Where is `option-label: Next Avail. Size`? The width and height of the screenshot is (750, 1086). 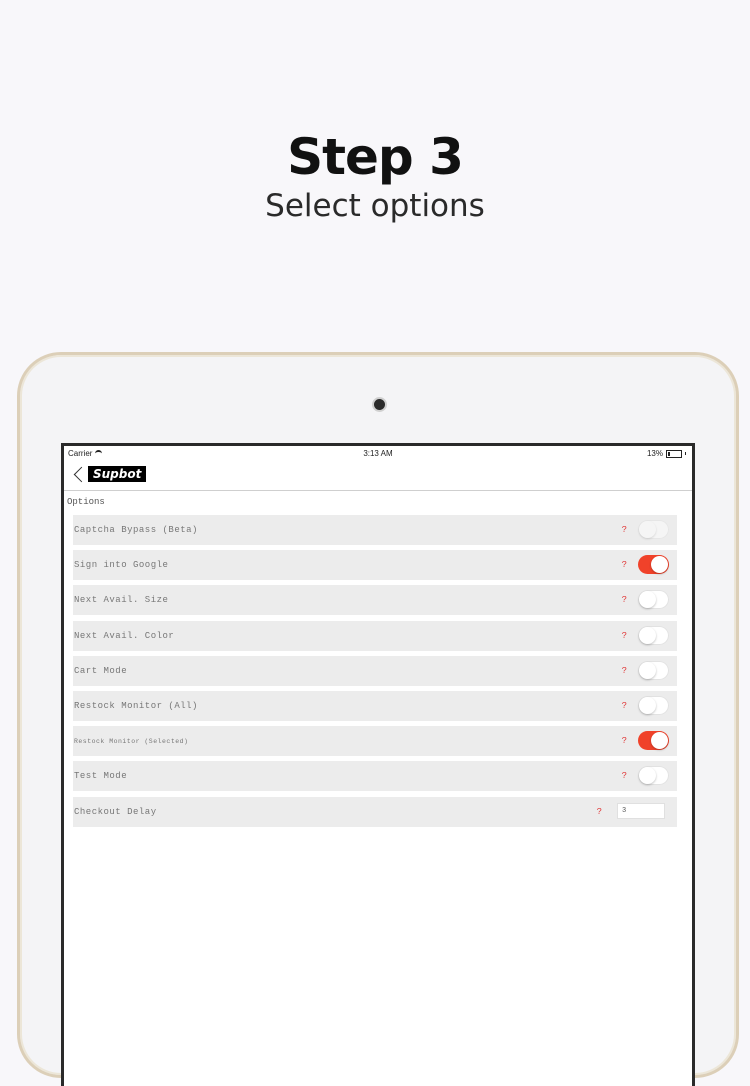 option-label: Next Avail. Size is located at coordinates (121, 600).